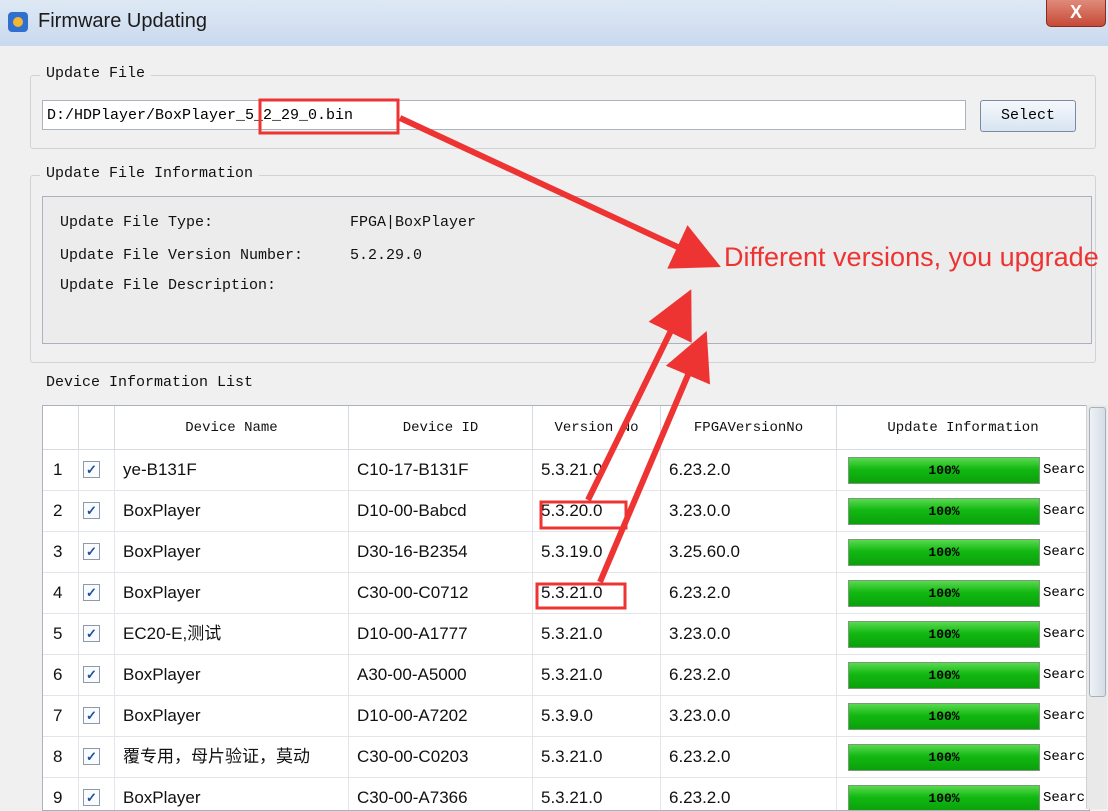  What do you see at coordinates (749, 552) in the screenshot?
I see `cell-fpga: 3.25.60.0` at bounding box center [749, 552].